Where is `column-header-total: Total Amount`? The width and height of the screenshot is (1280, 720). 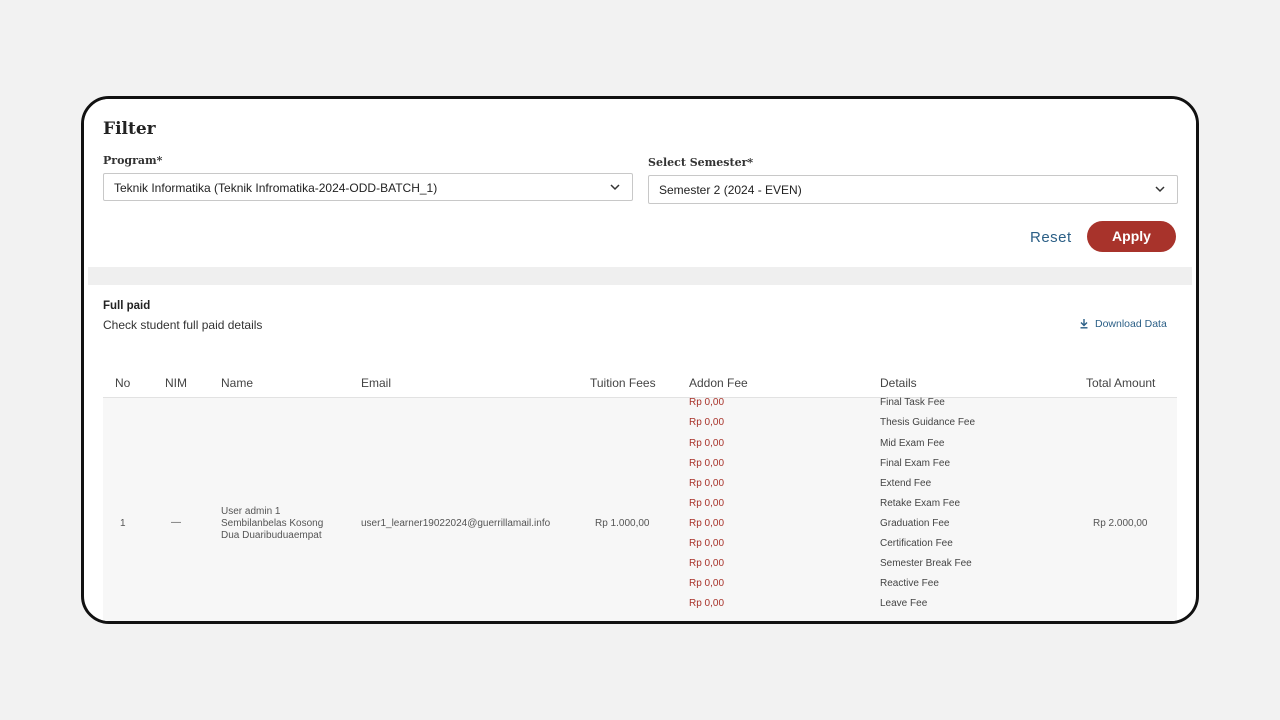
column-header-total: Total Amount is located at coordinates (1121, 383).